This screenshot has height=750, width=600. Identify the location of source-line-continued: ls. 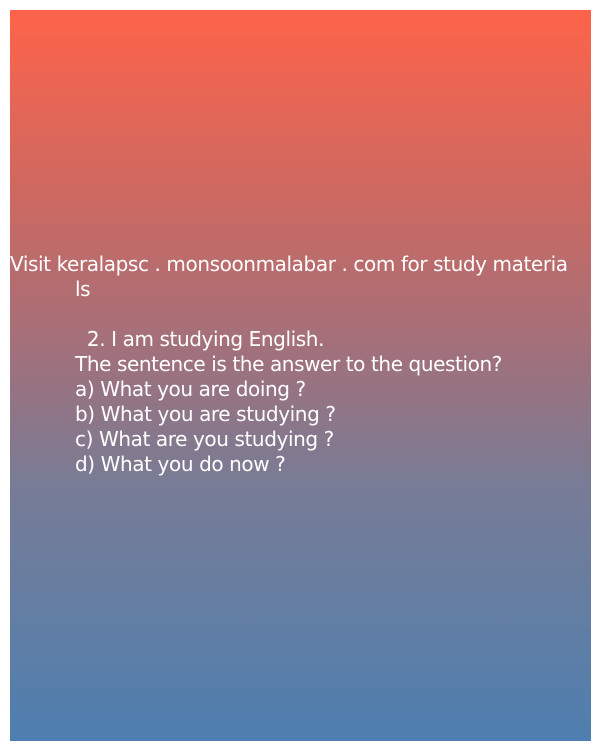
(83, 289).